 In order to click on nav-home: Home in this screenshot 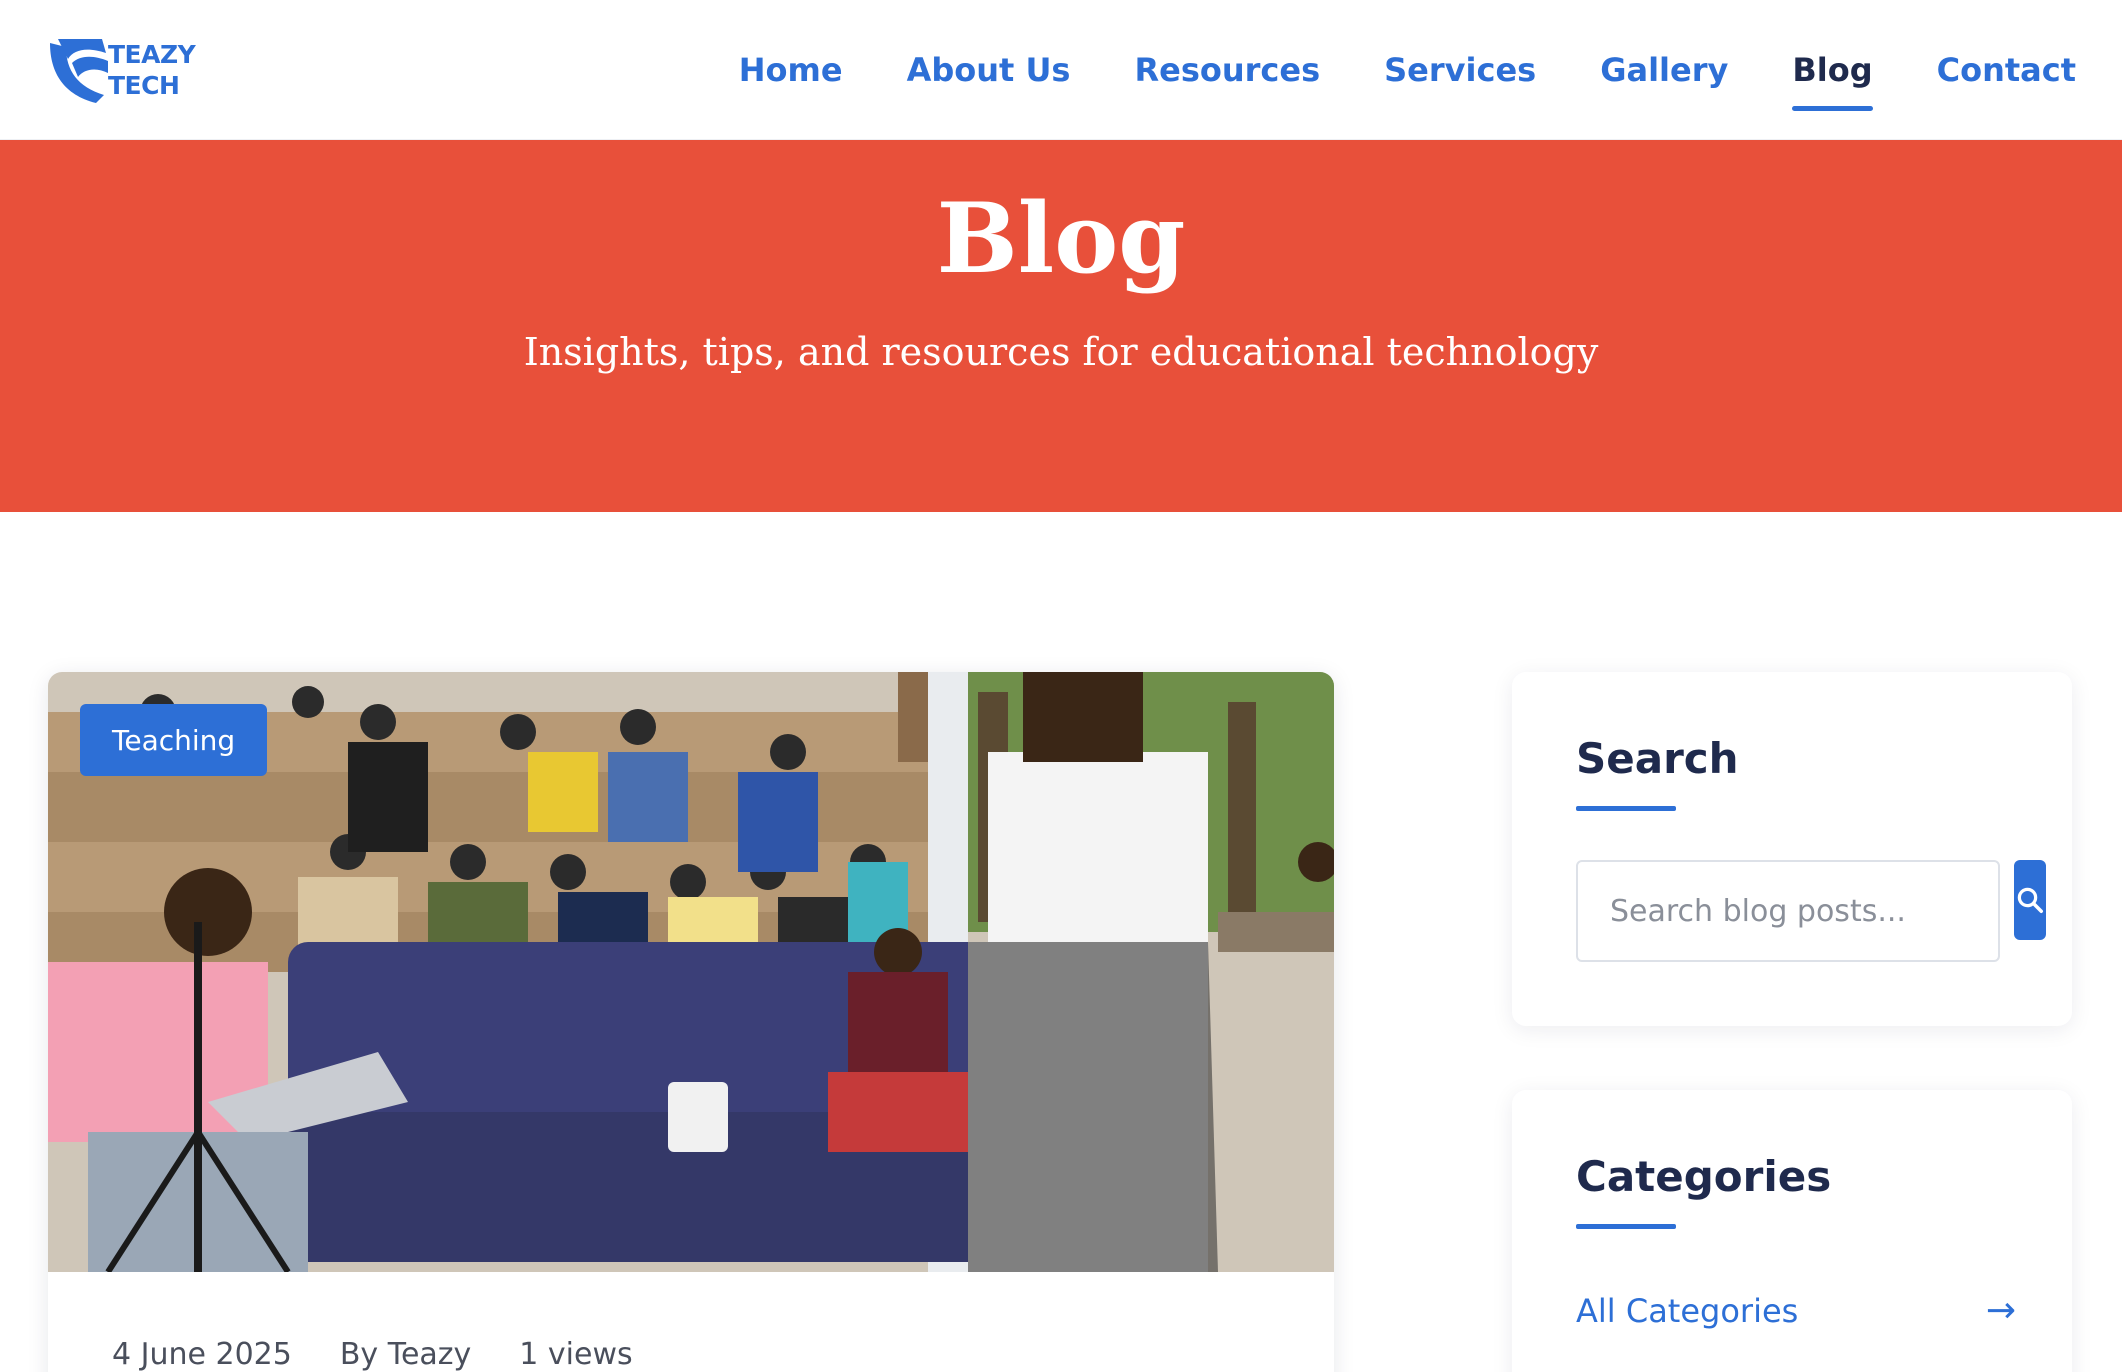, I will do `click(791, 70)`.